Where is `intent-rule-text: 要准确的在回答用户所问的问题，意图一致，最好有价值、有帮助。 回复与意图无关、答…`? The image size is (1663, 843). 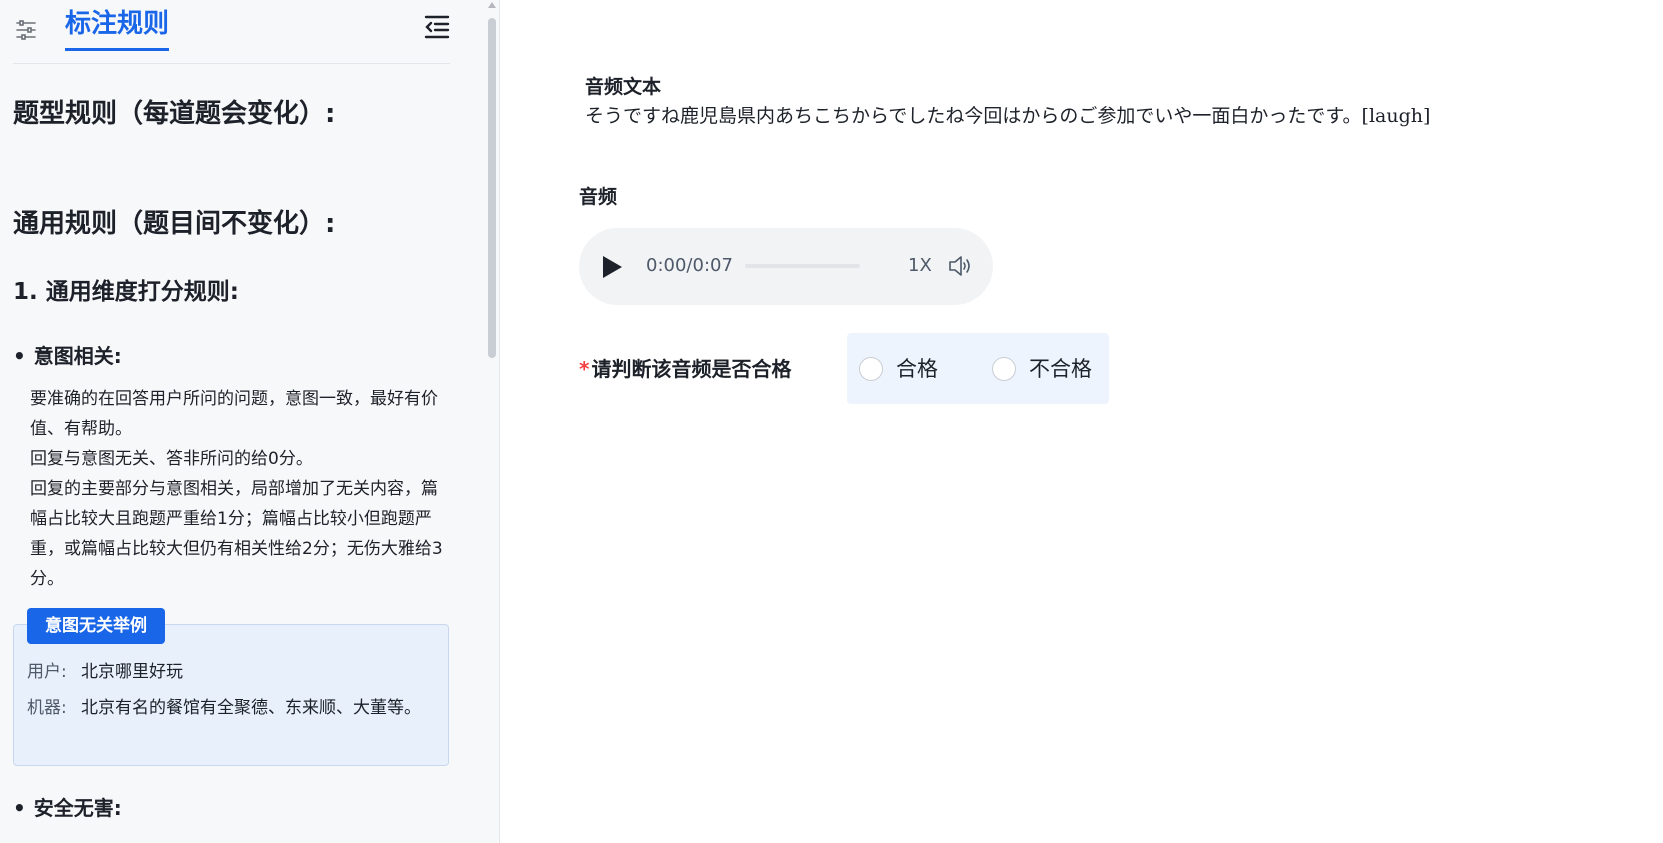
intent-rule-text: 要准确的在回答用户所问的问题，意图一致，最好有价值、有帮助。 回复与意图无关、答… is located at coordinates (240, 489).